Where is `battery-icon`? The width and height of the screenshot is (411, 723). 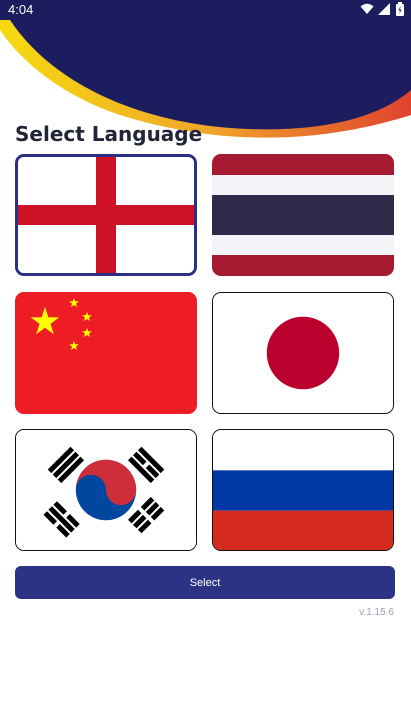
battery-icon is located at coordinates (400, 9).